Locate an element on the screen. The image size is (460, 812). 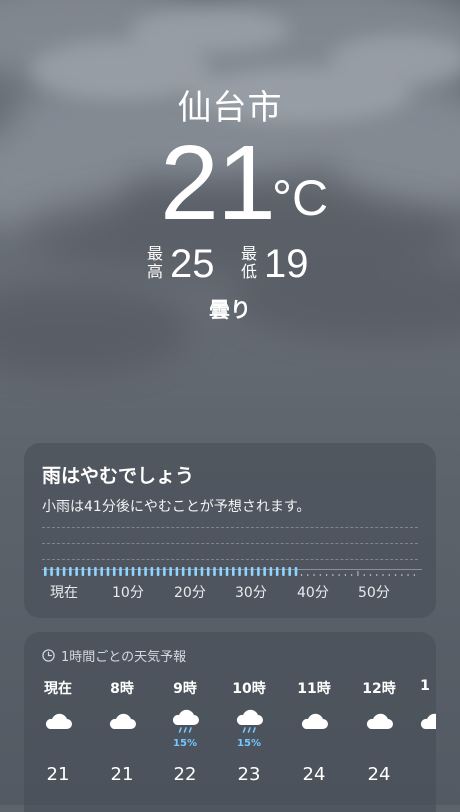
temperature-unit: °C is located at coordinates (300, 198).